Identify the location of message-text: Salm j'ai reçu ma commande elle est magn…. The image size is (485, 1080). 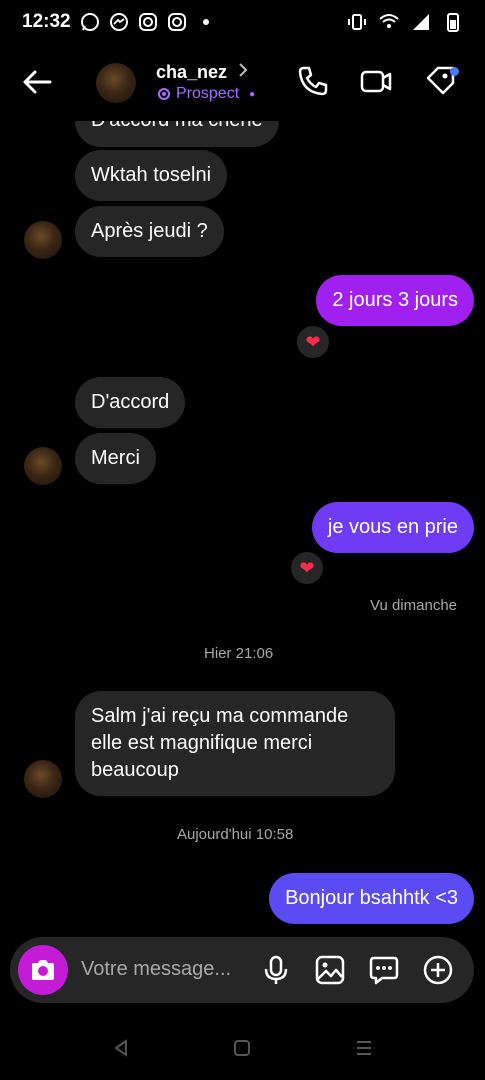
(220, 743).